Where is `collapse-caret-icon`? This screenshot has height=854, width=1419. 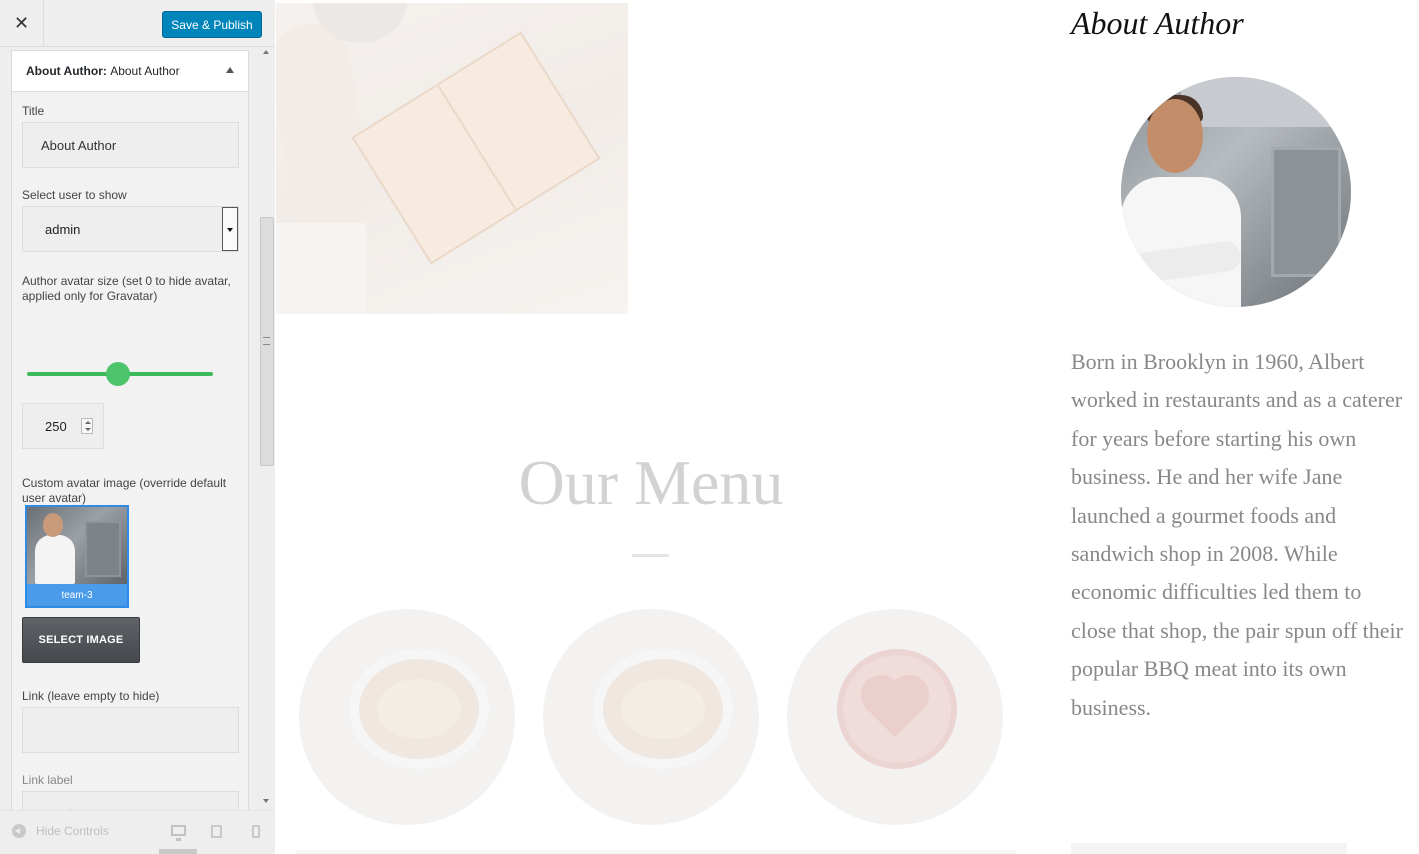
collapse-caret-icon is located at coordinates (230, 70).